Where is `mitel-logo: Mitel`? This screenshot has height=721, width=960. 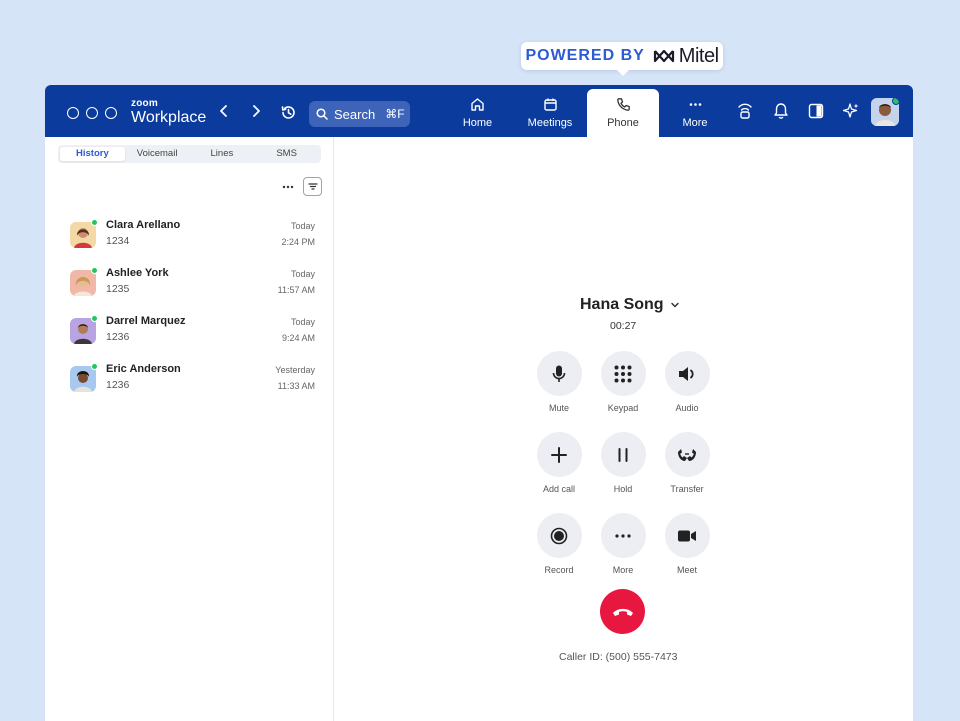
mitel-logo: Mitel is located at coordinates (686, 56).